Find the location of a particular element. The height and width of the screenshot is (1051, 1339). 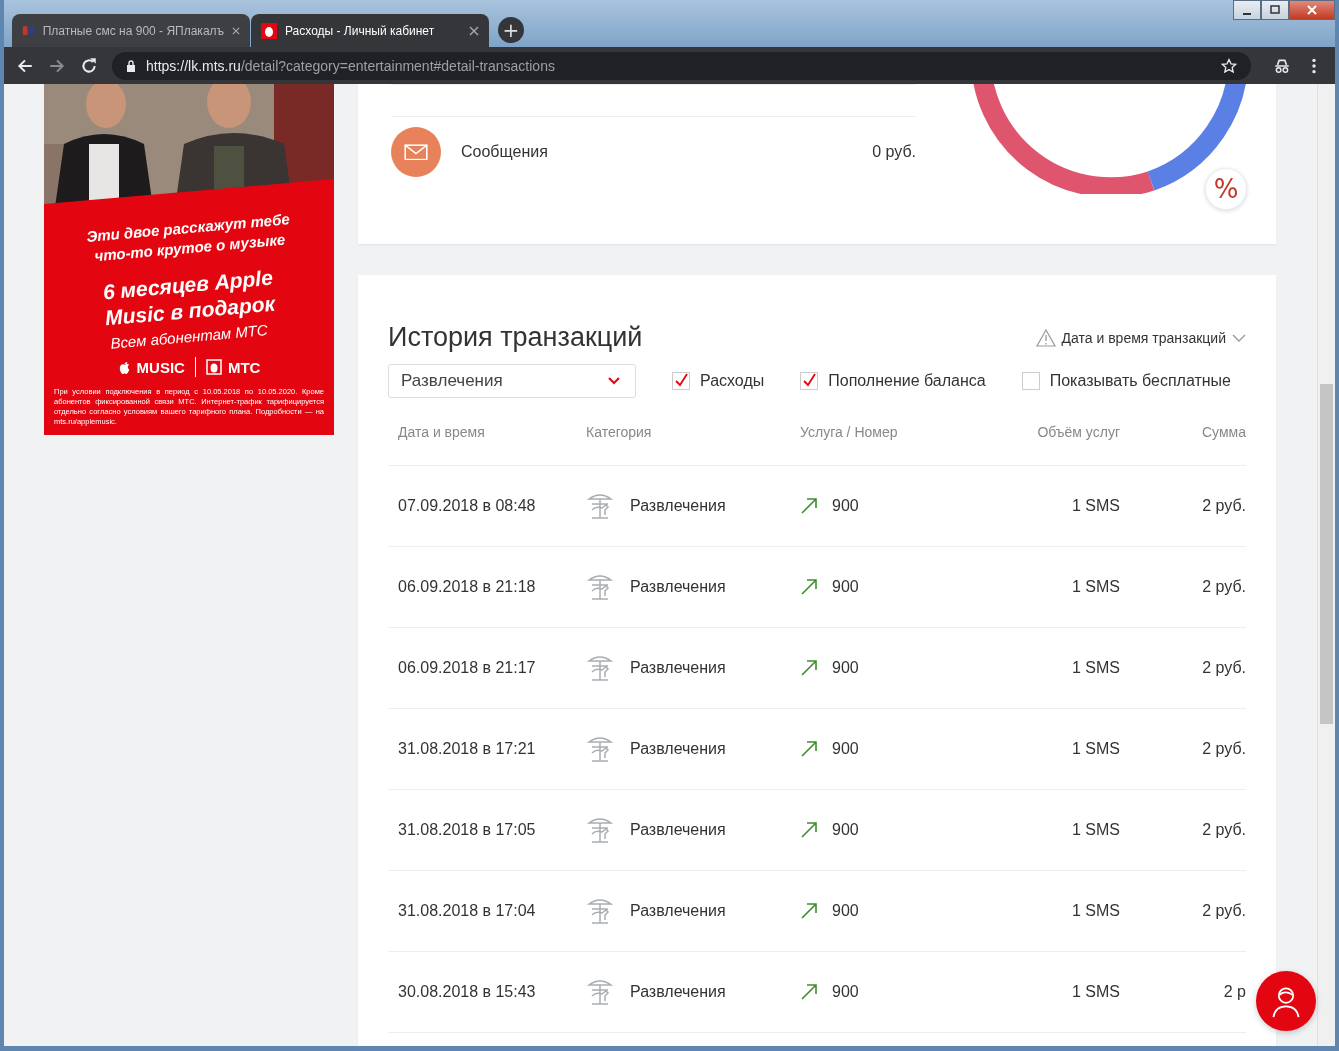

new-tab-button: + is located at coordinates (511, 30).